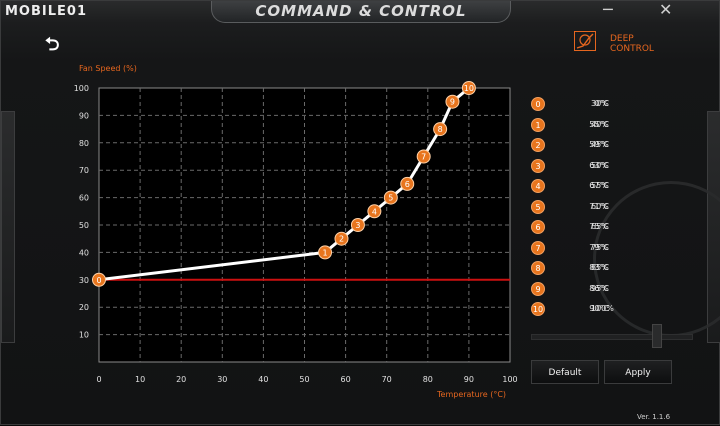  What do you see at coordinates (654, 417) in the screenshot?
I see `version-label: Ver. 1.1.6` at bounding box center [654, 417].